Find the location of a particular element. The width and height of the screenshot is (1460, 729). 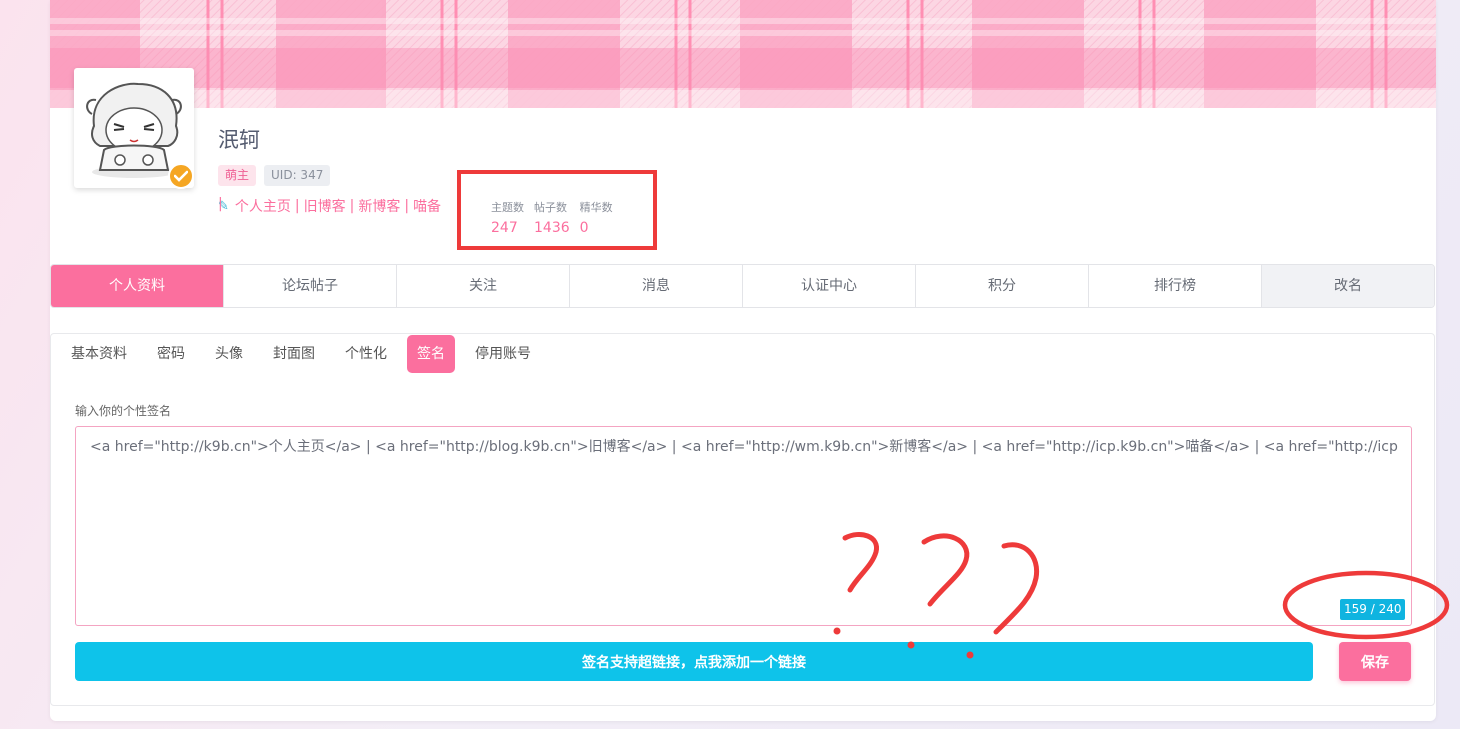

subtab-personalize: 个性化 is located at coordinates (366, 354).